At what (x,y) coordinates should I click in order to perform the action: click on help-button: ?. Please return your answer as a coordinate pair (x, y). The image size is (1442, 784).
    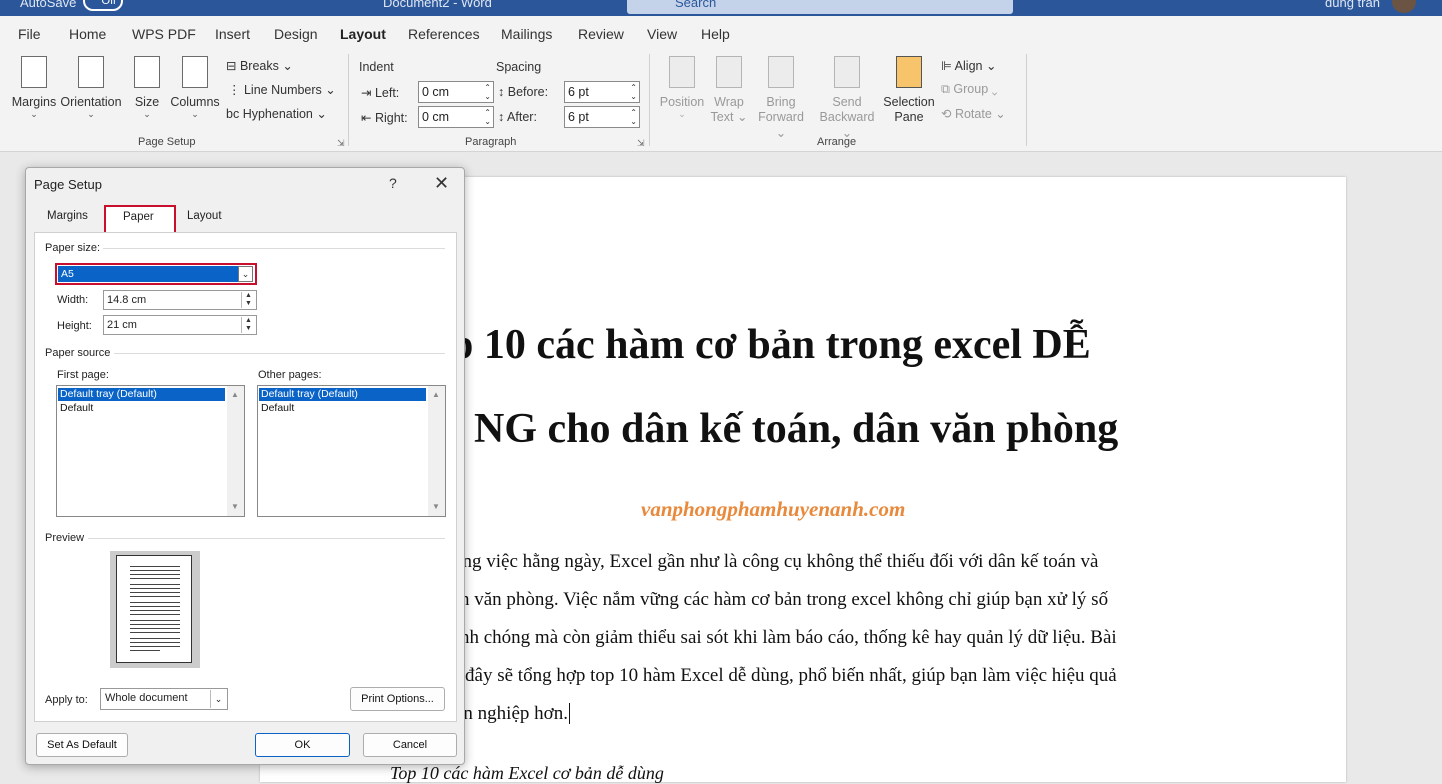
    Looking at the image, I should click on (393, 183).